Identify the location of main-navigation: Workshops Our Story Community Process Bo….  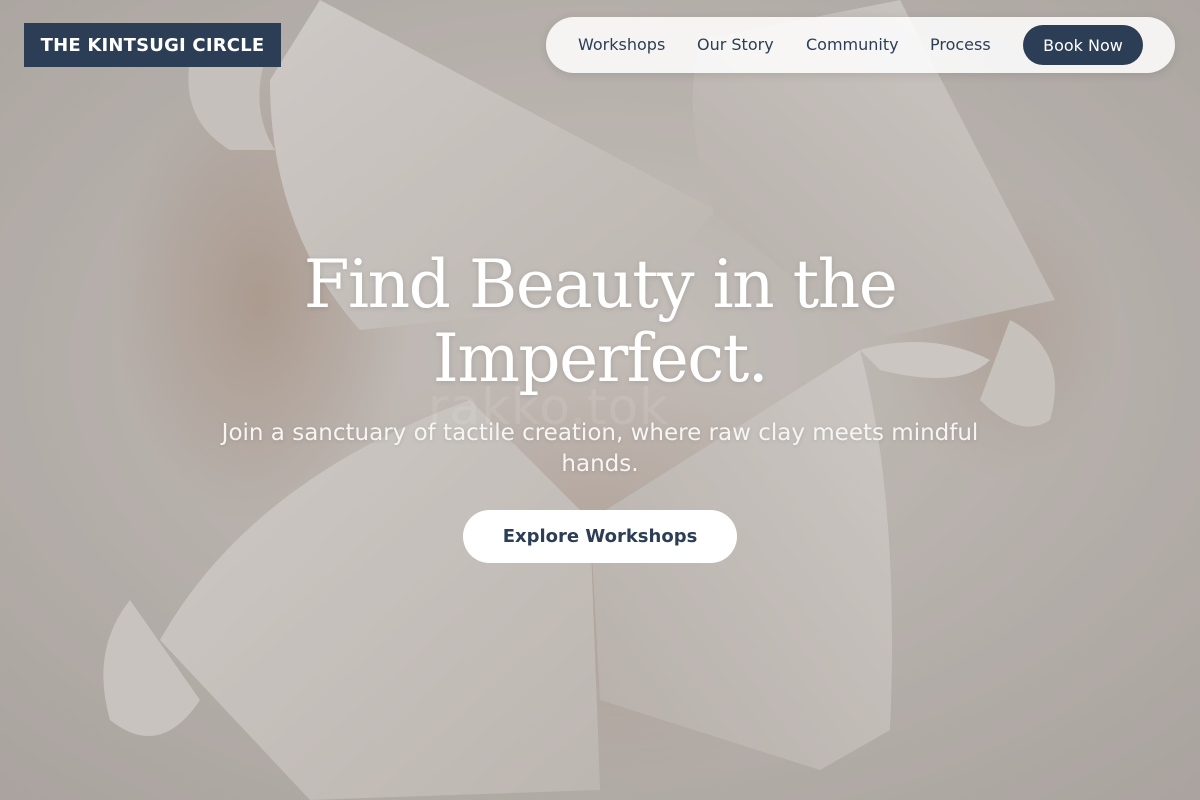
(860, 45).